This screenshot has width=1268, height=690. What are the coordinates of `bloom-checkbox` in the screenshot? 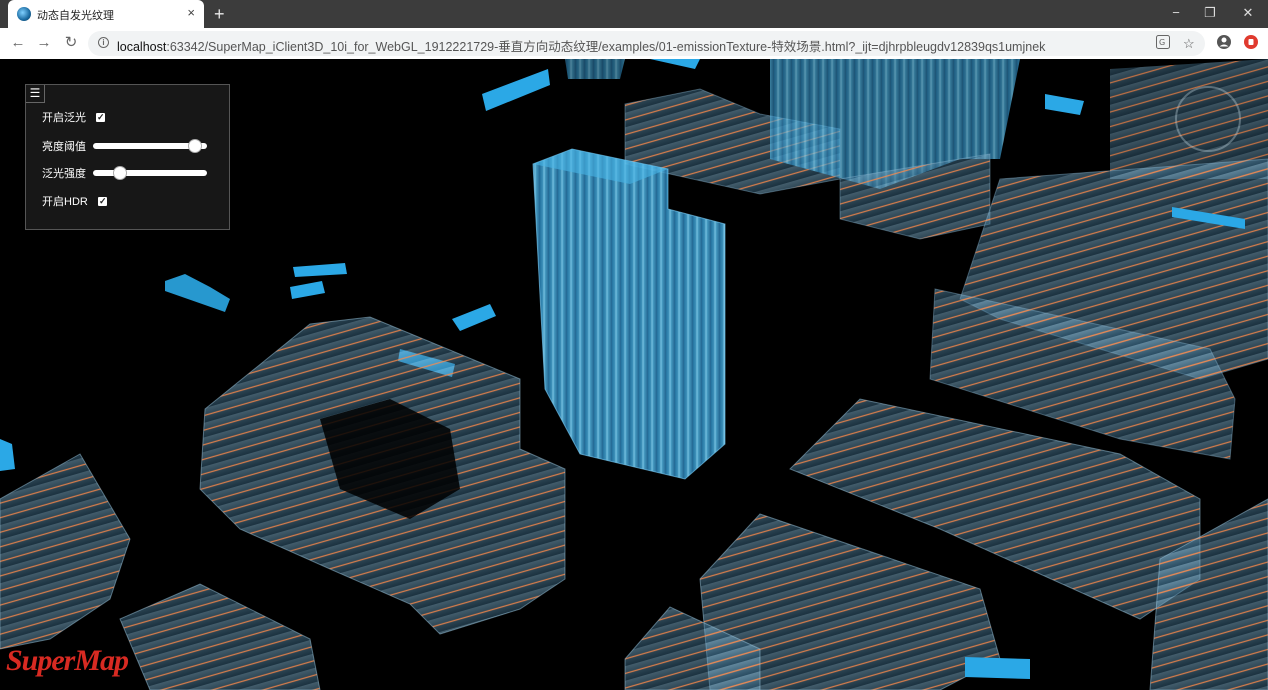 It's located at (100, 117).